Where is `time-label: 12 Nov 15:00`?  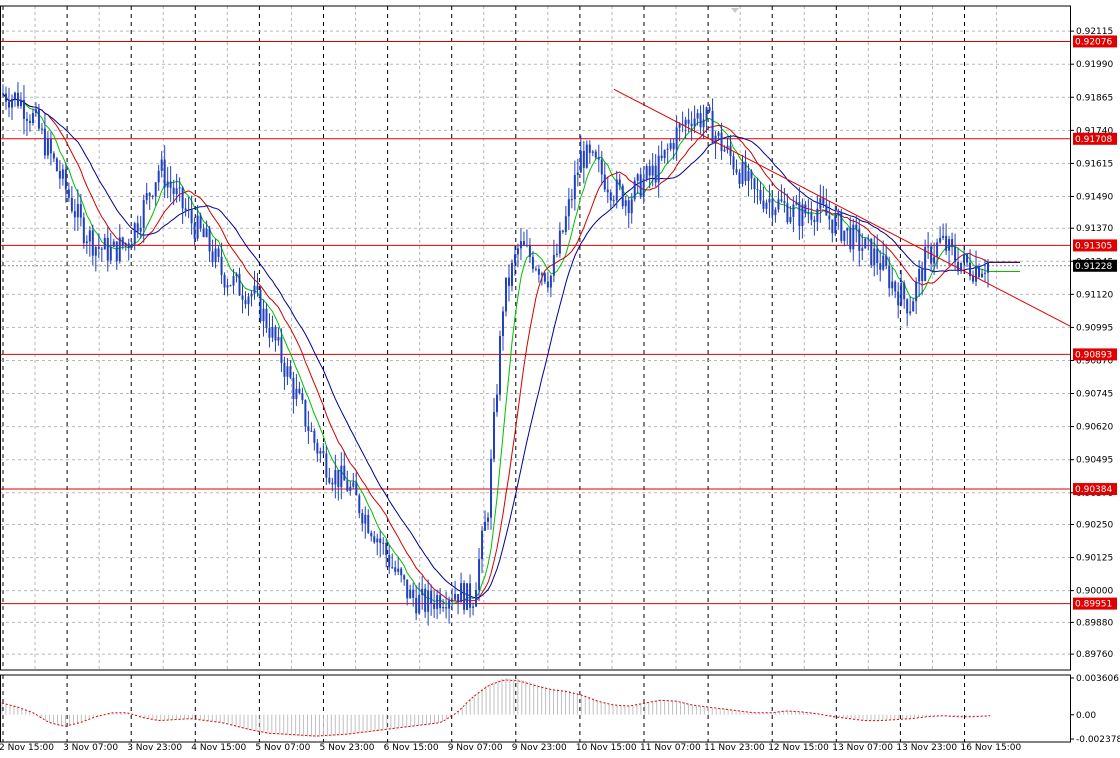
time-label: 12 Nov 15:00 is located at coordinates (798, 748).